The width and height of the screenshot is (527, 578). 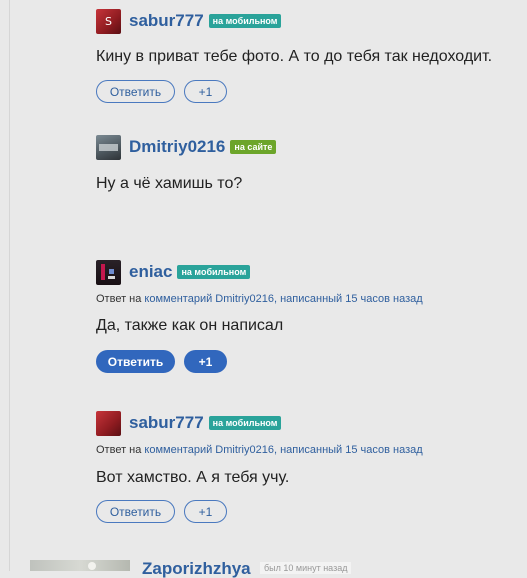 What do you see at coordinates (311, 163) in the screenshot?
I see `comment: Dmitriy0216 на сайте Ну а чё хамишь то?` at bounding box center [311, 163].